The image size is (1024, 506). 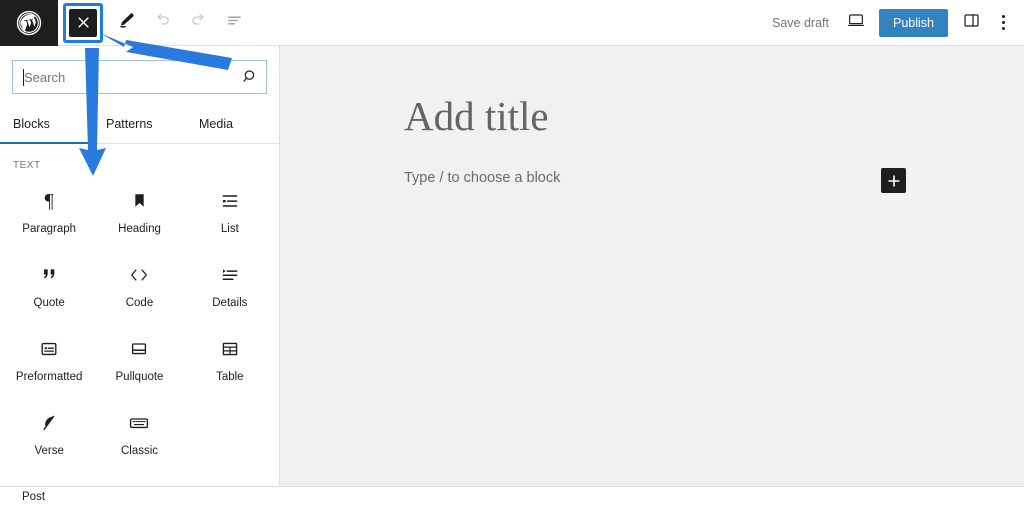 I want to click on pencil-icon, so click(x=126, y=23).